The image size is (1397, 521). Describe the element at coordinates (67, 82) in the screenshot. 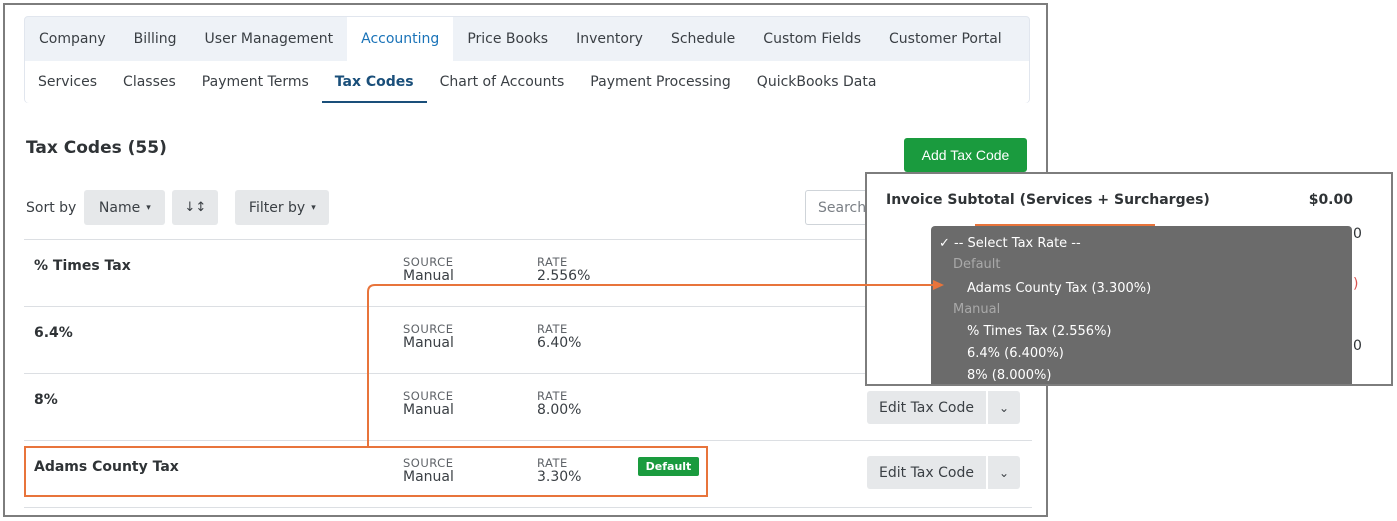

I see `subtab-services: Services` at that location.